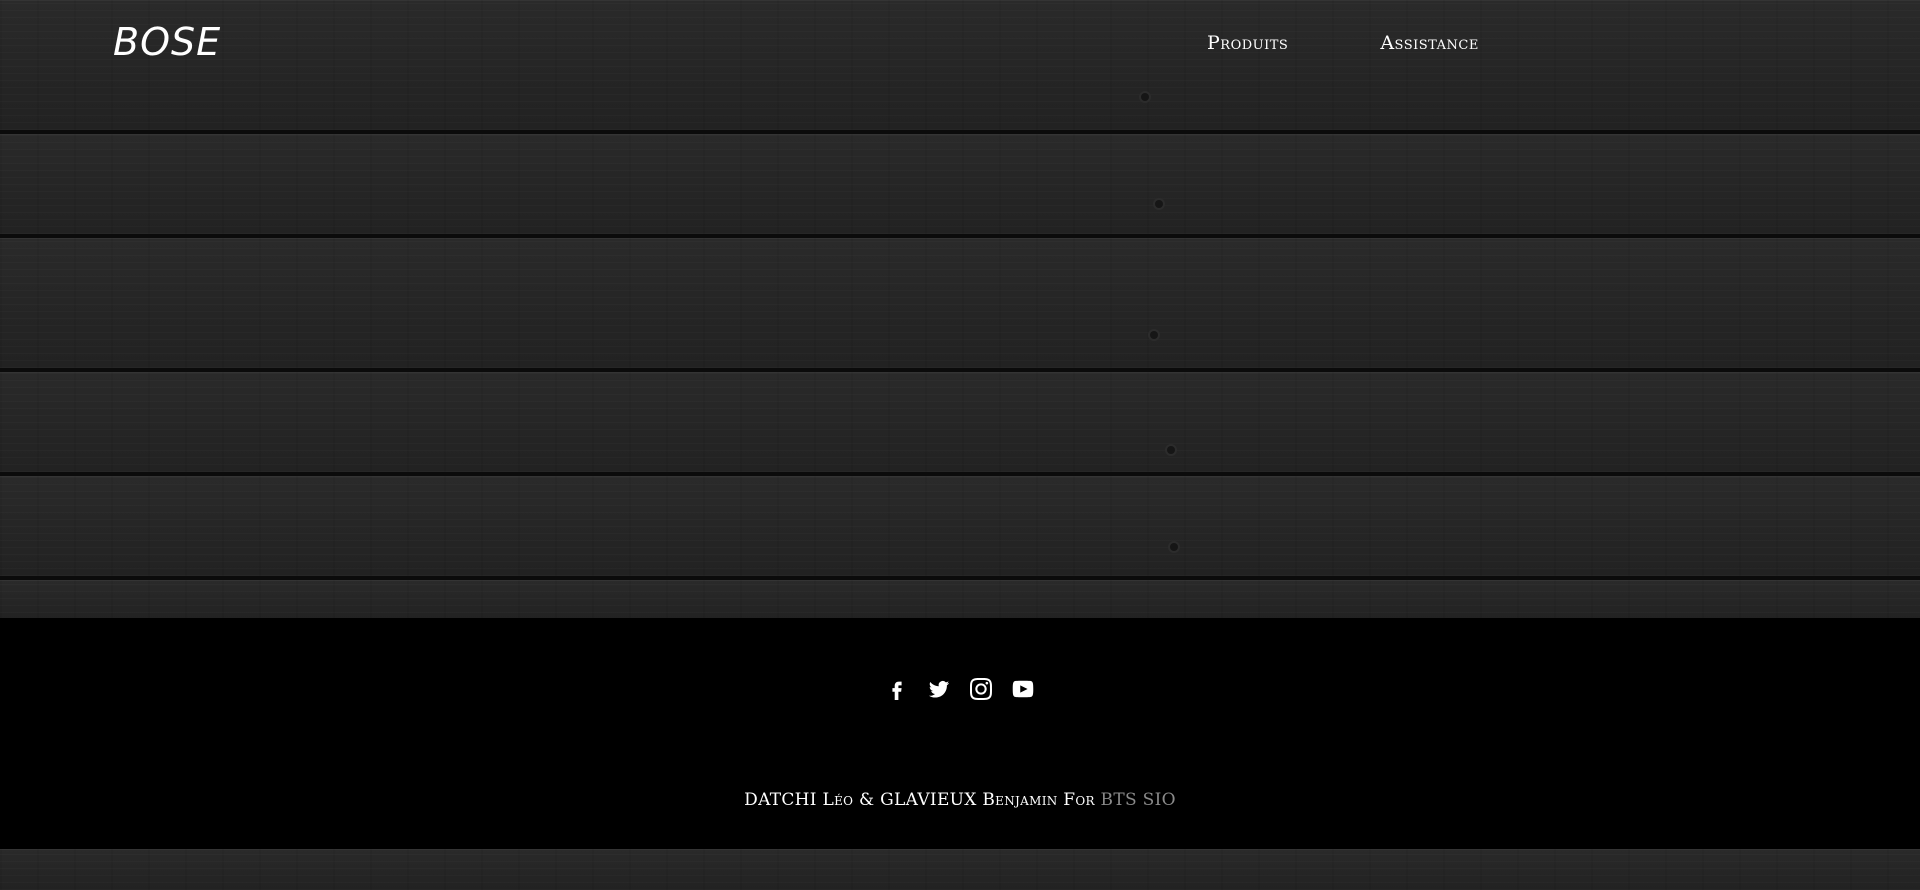 The image size is (1920, 890). Describe the element at coordinates (1138, 800) in the screenshot. I see `credits-program-link: BTS SIO` at that location.